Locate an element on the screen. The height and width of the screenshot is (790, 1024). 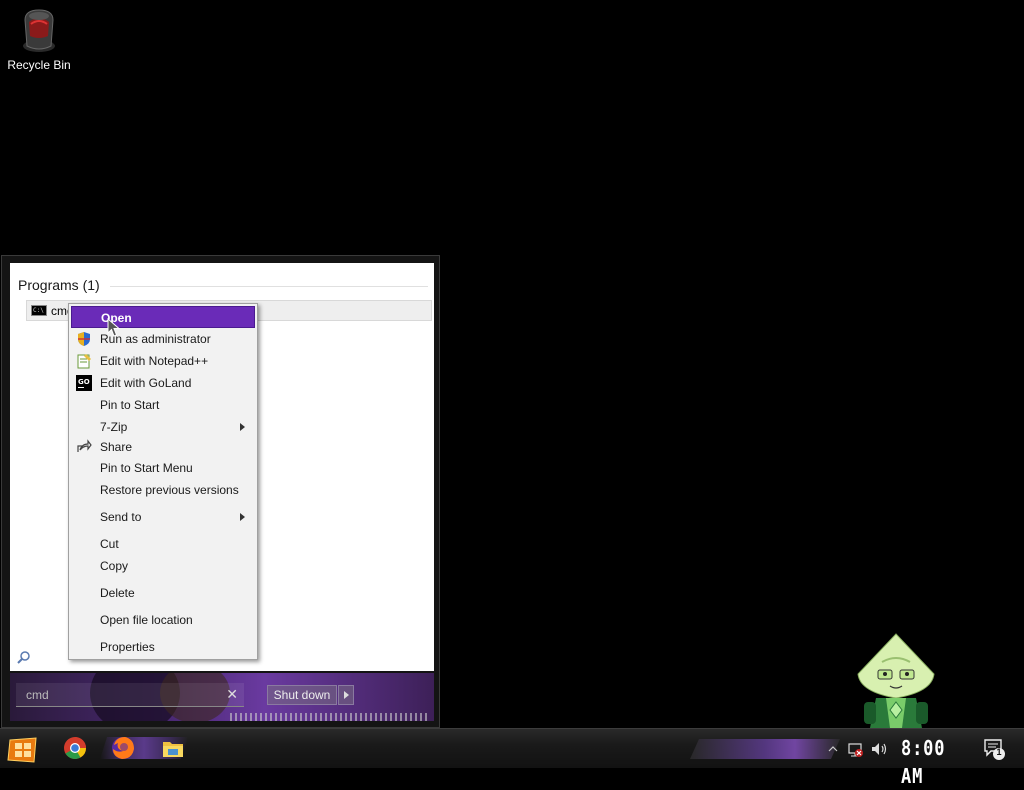
action-center-icon: 1 is located at coordinates (995, 749).